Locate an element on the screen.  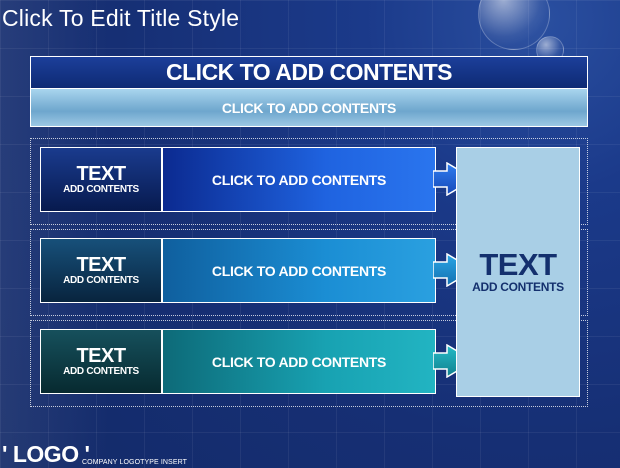
row-label-2-big: TEXT is located at coordinates (101, 265).